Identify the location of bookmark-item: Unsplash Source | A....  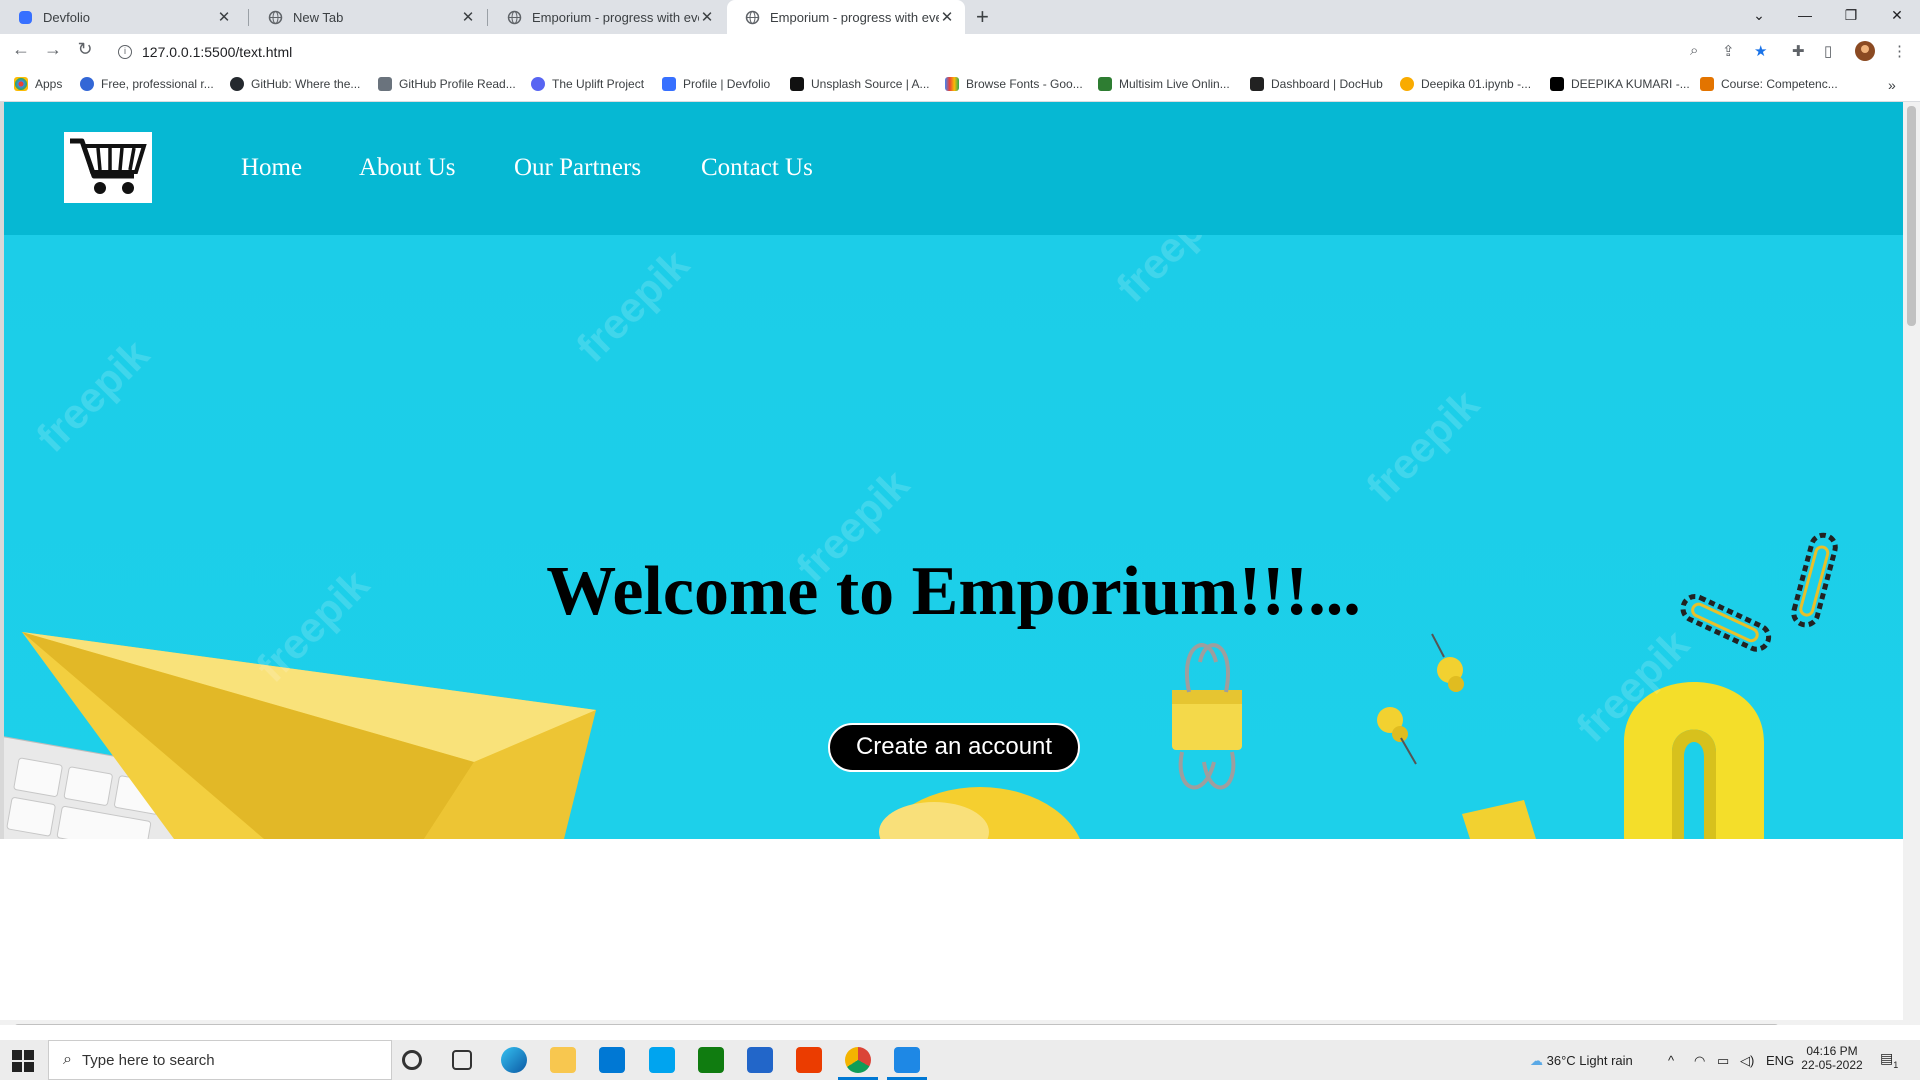
(860, 84).